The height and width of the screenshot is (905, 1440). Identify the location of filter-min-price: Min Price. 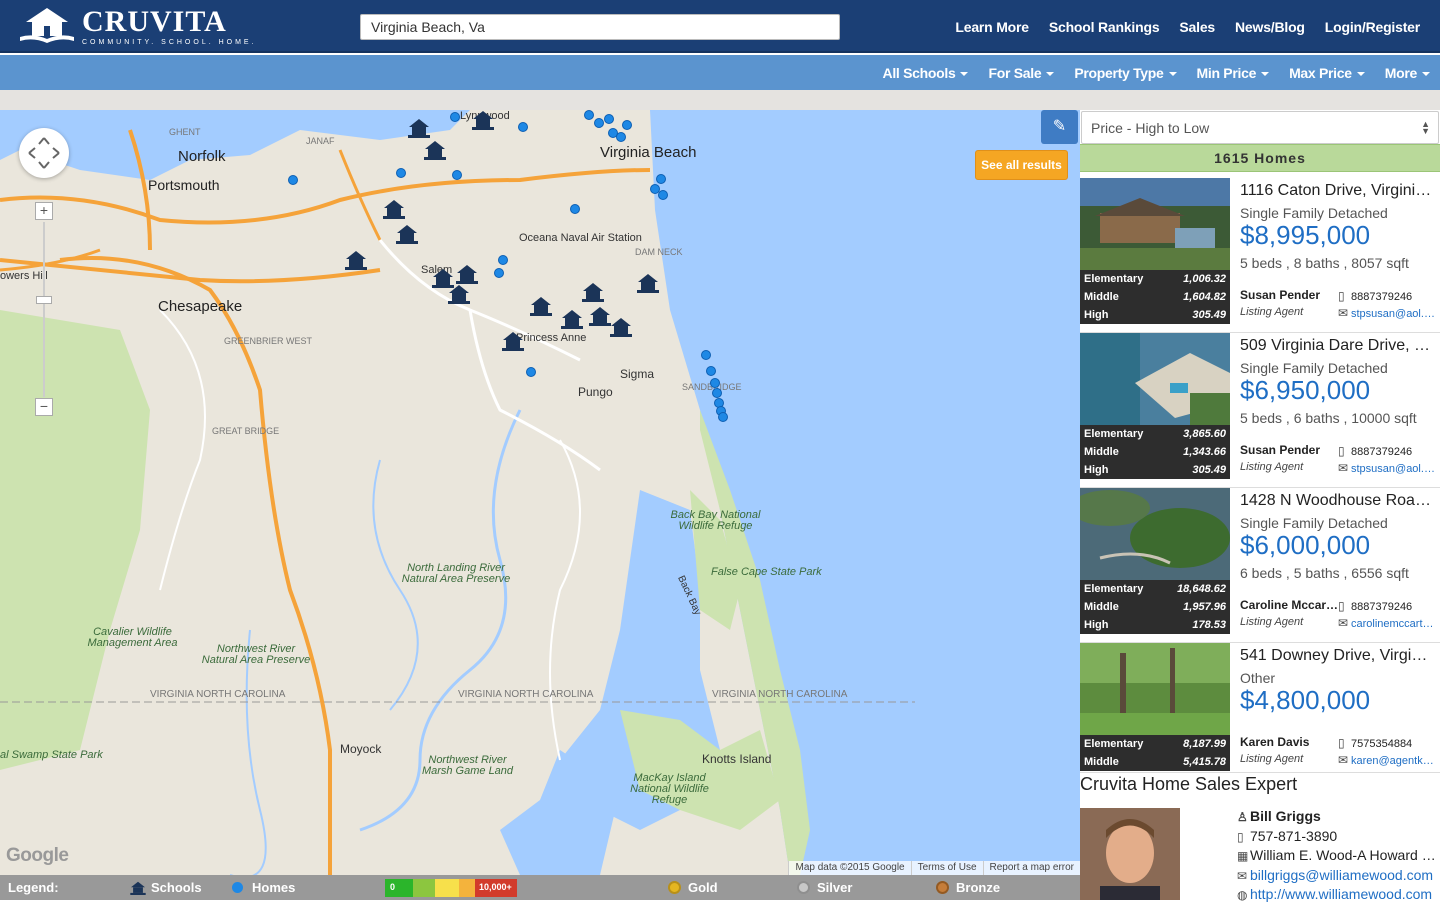
(1233, 73).